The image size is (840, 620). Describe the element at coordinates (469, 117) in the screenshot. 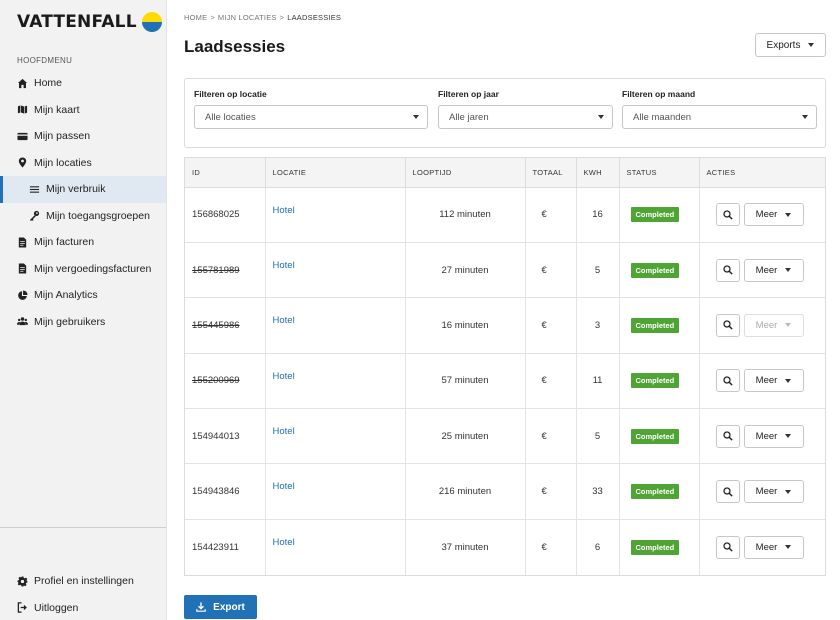

I see `filter-year-value: Alle jaren` at that location.